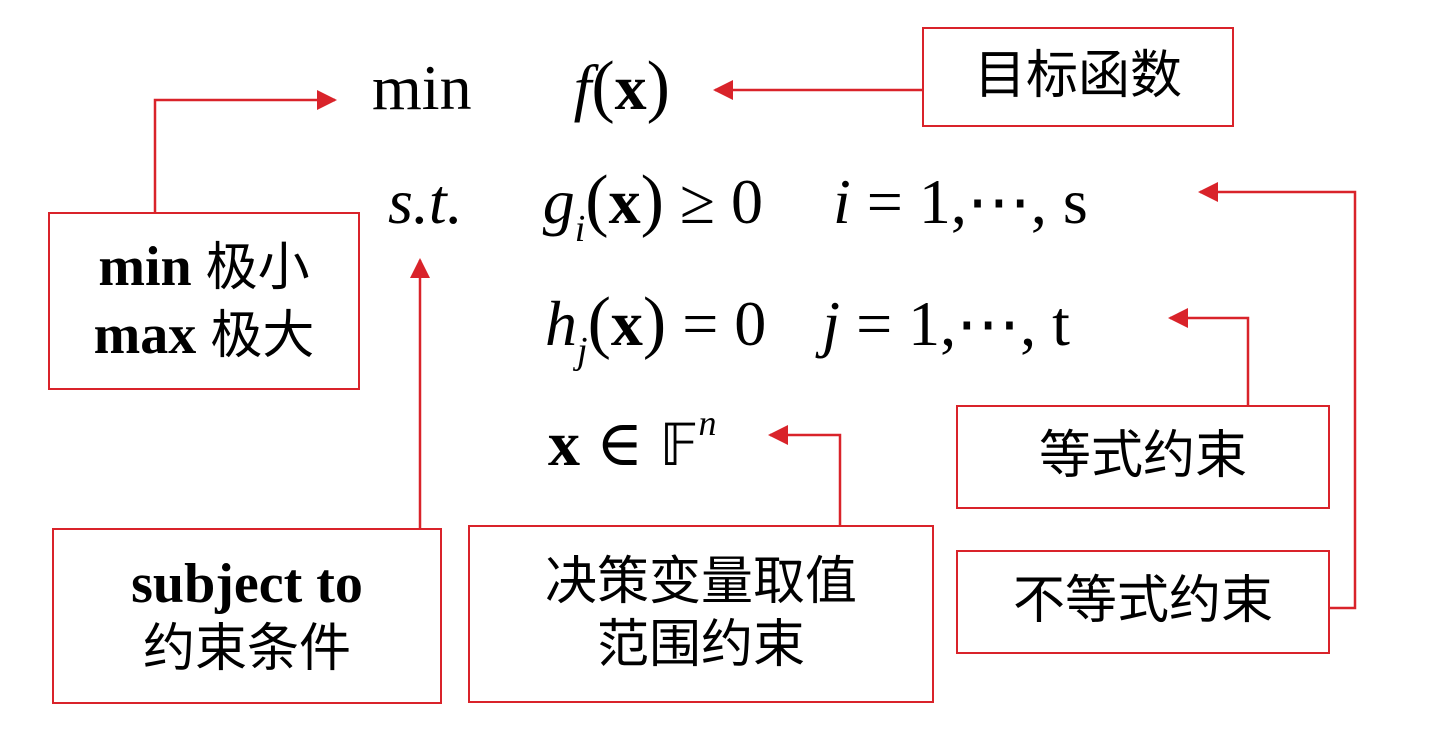 The image size is (1438, 754). What do you see at coordinates (262, 336) in the screenshot?
I see `max-zh: 极大` at bounding box center [262, 336].